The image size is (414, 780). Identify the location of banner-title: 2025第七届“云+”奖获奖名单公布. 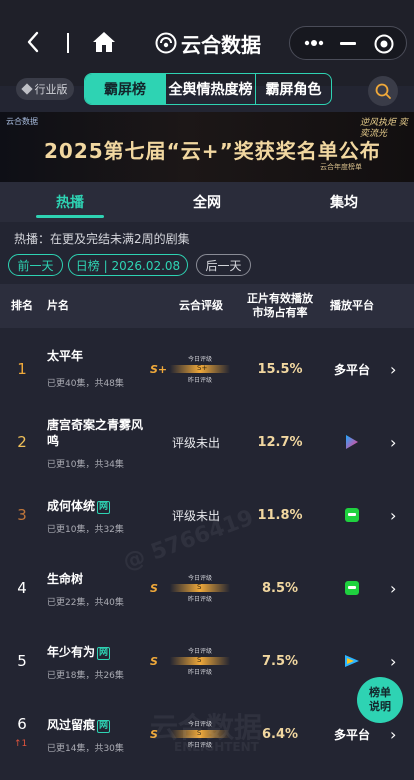
(212, 151).